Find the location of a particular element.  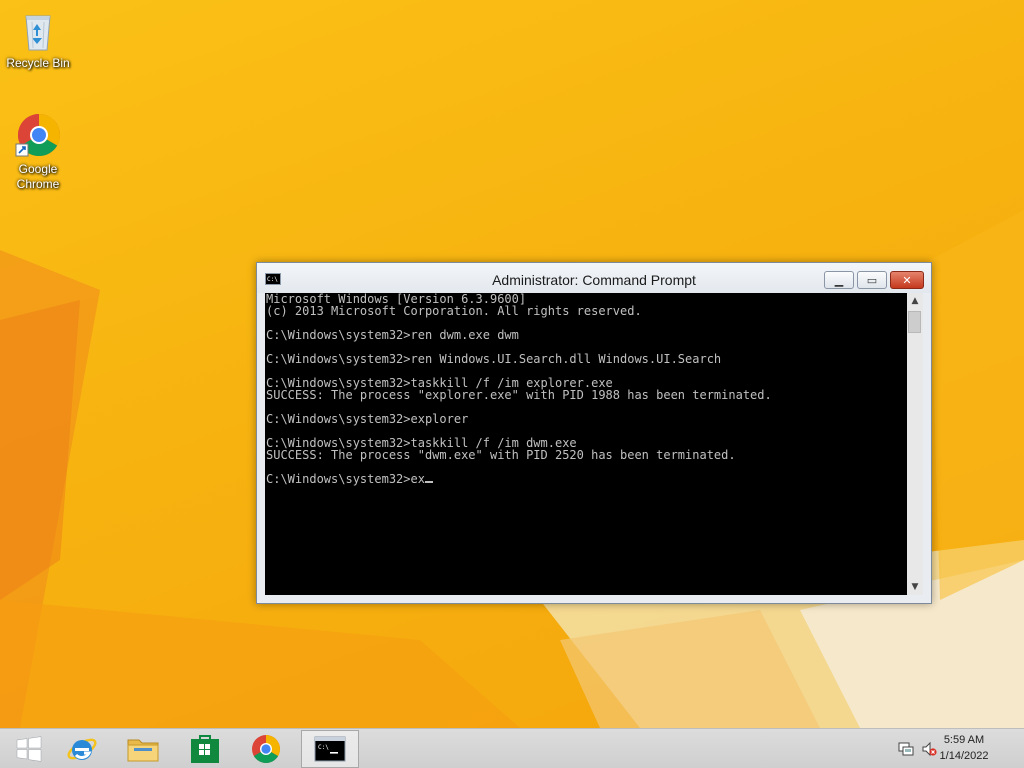

vertical-scrollbar: ▲ ▼ is located at coordinates (915, 444).